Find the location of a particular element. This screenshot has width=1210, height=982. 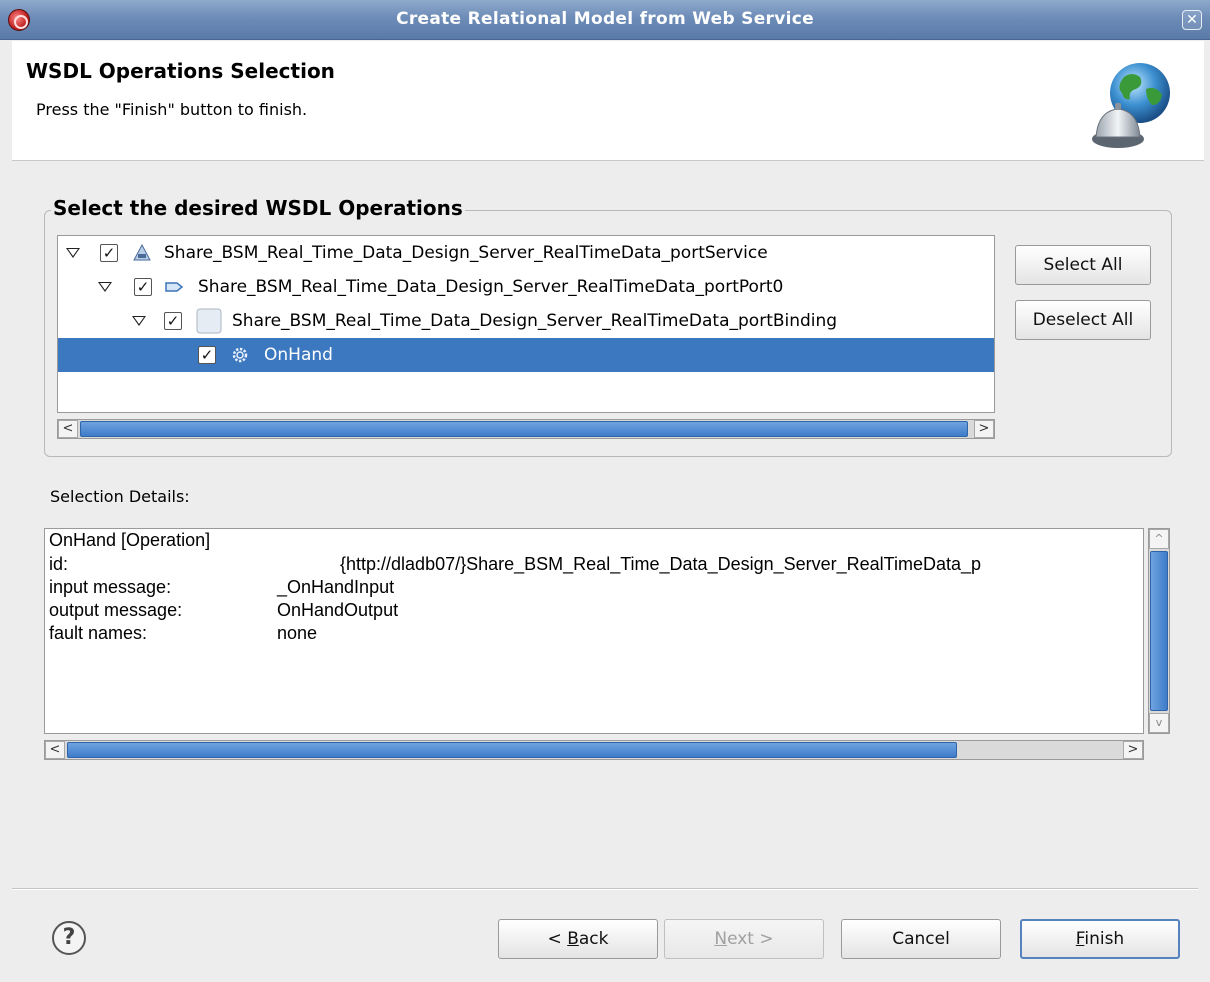

details-horizontal-scrollbar: < > is located at coordinates (594, 750).